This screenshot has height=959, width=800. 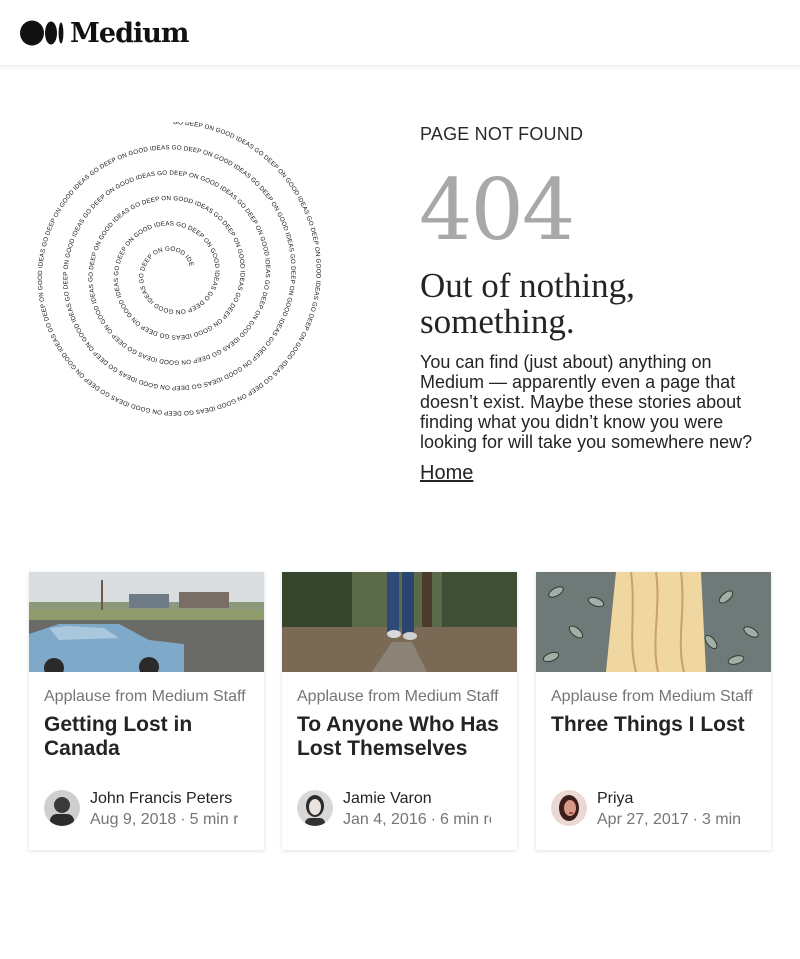 What do you see at coordinates (497, 321) in the screenshot?
I see `headline-line-2: something.` at bounding box center [497, 321].